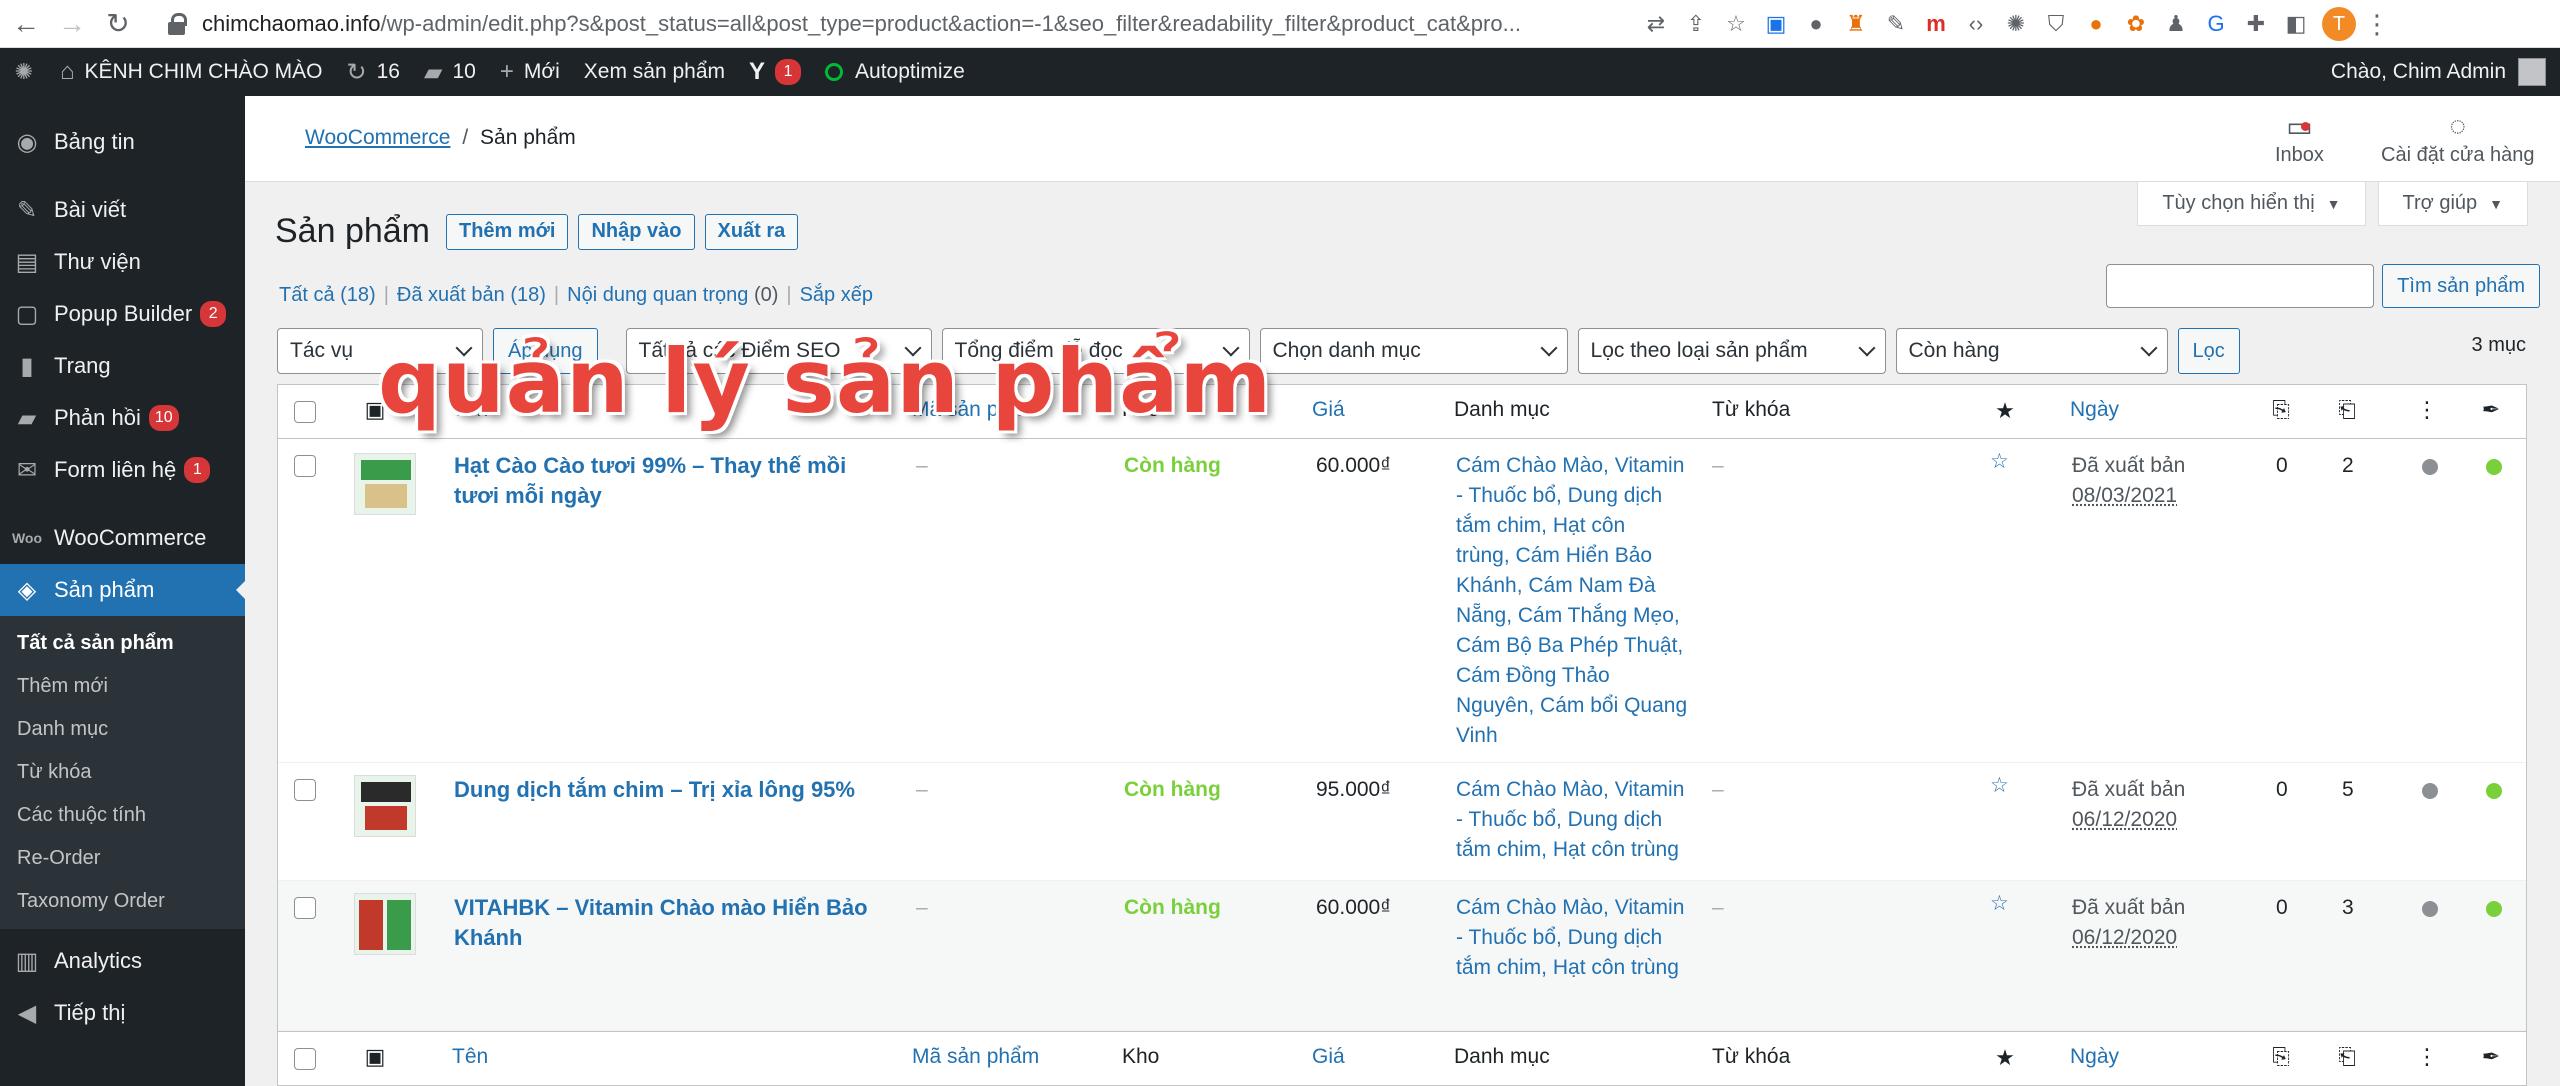 This screenshot has width=2560, height=1086. I want to click on stock-status-select: Còn hàng, so click(2031, 351).